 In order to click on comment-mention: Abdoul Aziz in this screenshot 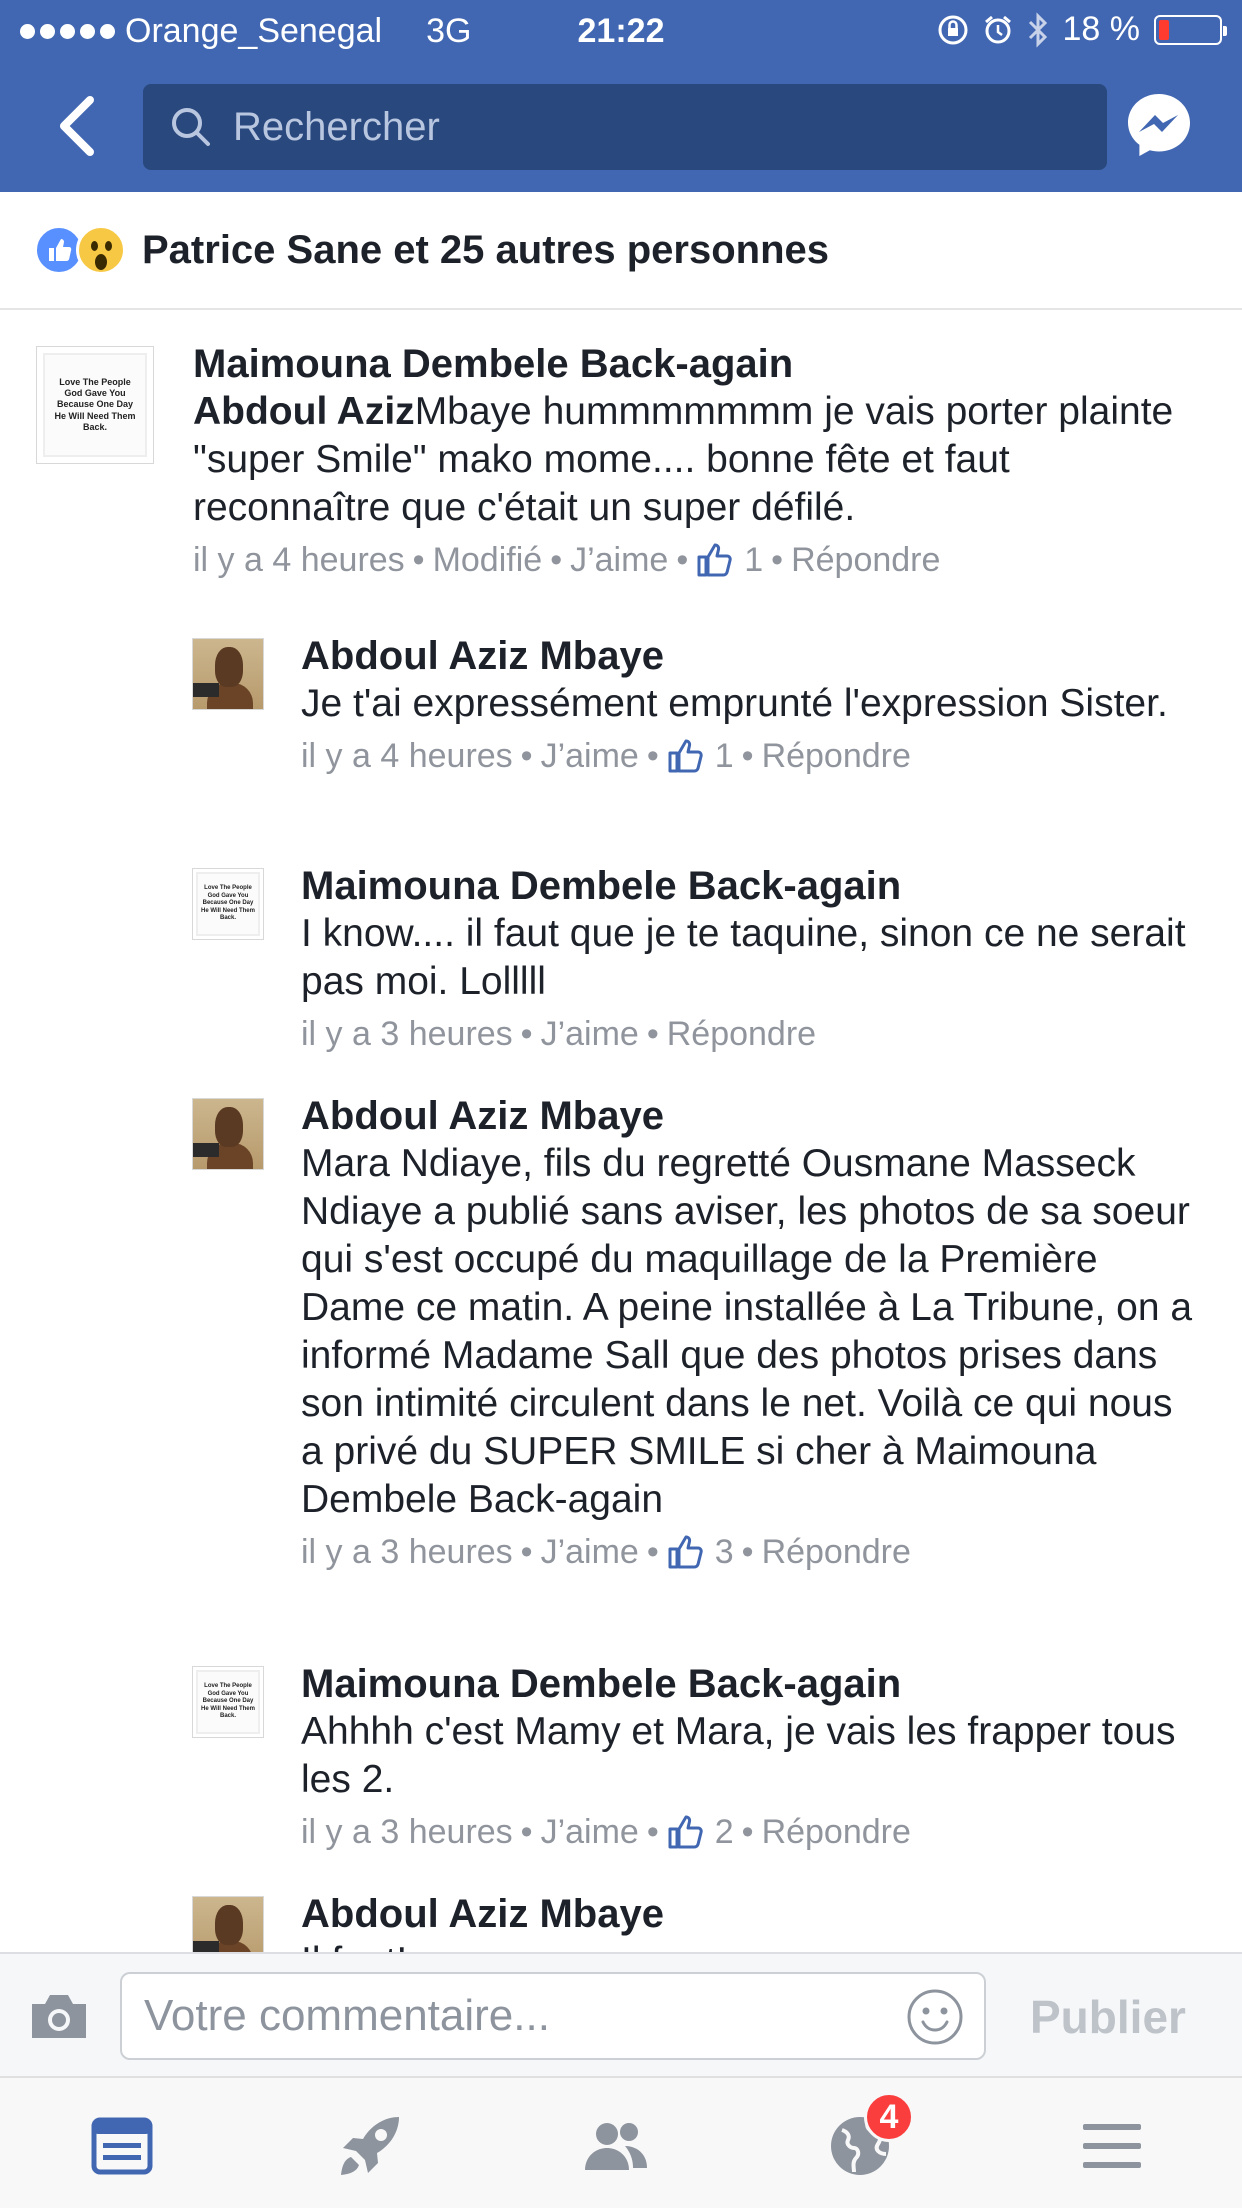, I will do `click(304, 411)`.